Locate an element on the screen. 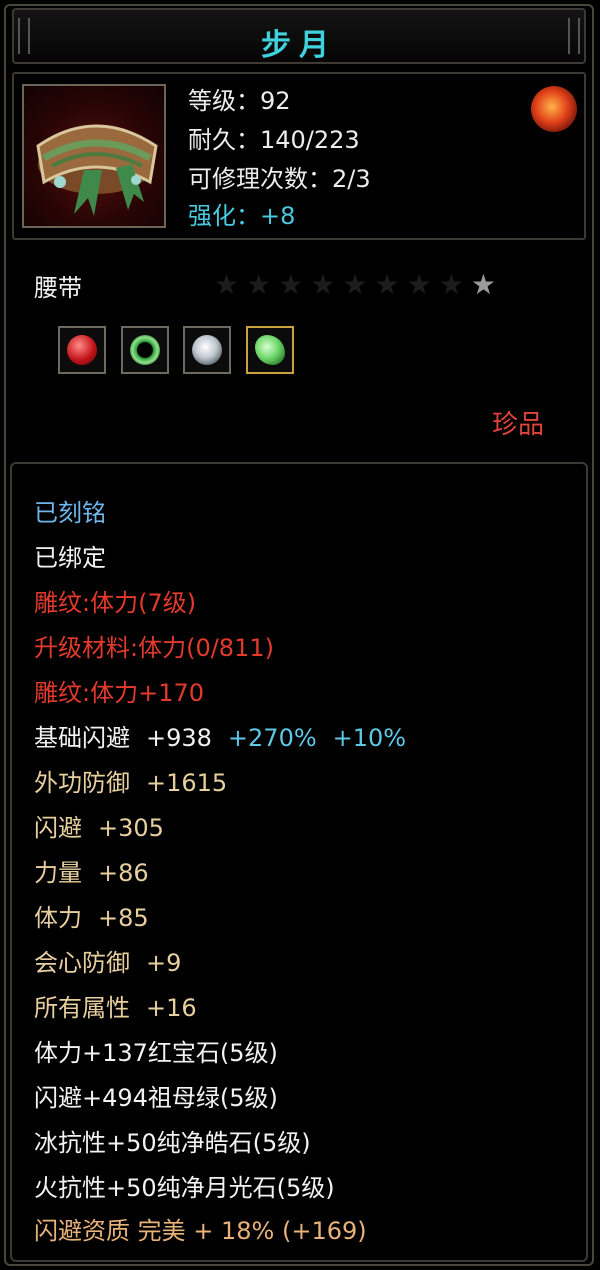 The image size is (600, 1270). stat-value: +1615 is located at coordinates (187, 783).